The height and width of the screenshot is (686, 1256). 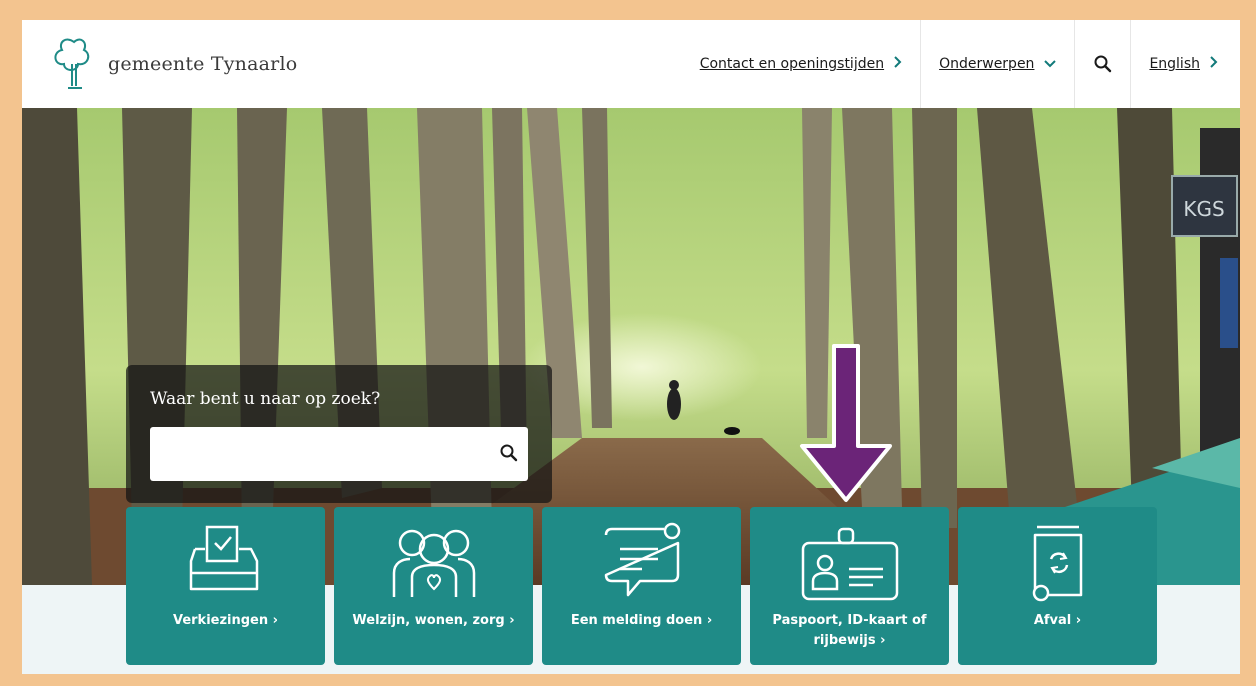 I want to click on nav-topics-label: Onderwerpen, so click(x=987, y=64).